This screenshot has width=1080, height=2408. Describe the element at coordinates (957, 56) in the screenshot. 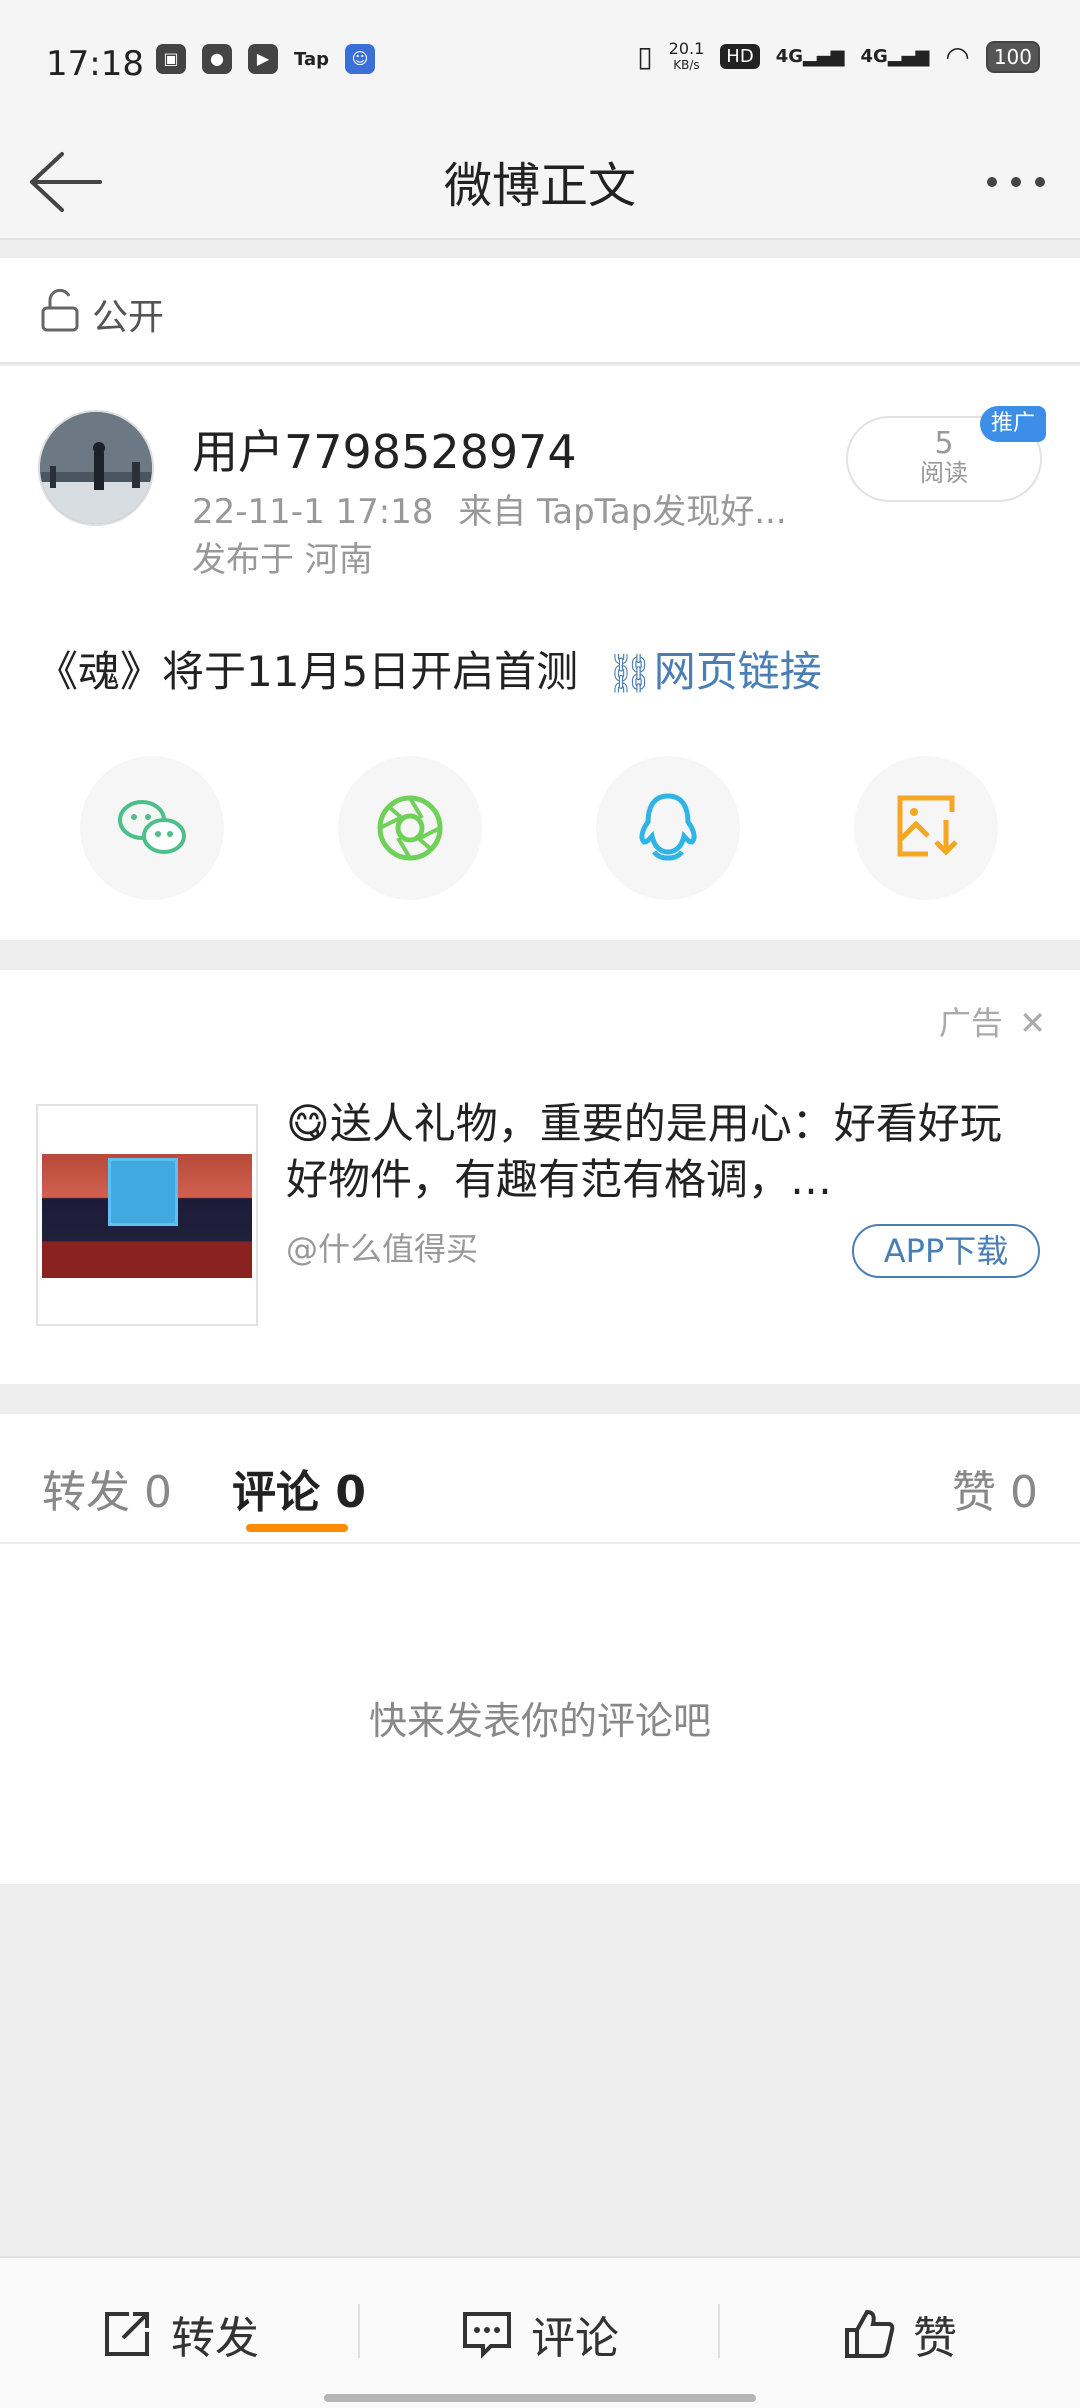

I see `wifi-icon: ◠` at that location.